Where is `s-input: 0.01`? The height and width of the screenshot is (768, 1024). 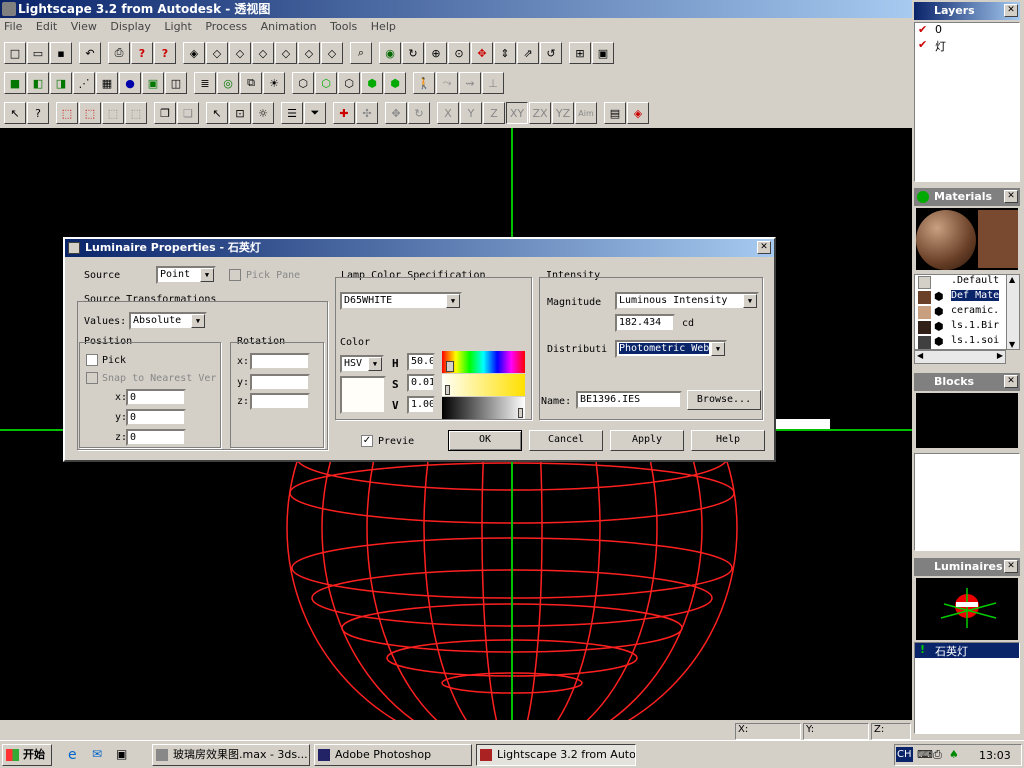 s-input: 0.01 is located at coordinates (421, 383).